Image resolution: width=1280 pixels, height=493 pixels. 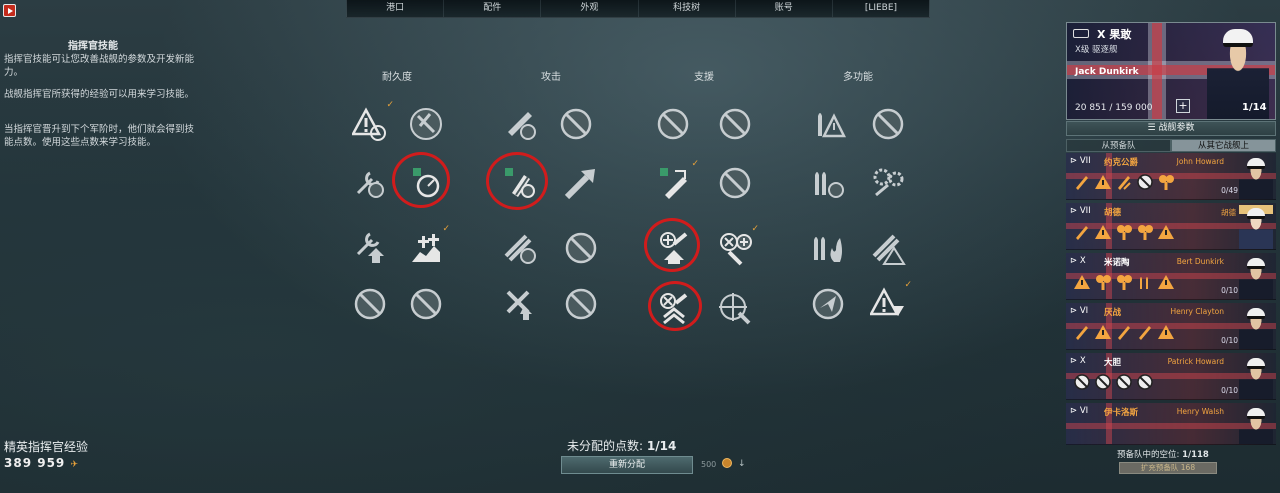 I want to click on reset-cost: 500, so click(x=709, y=464).